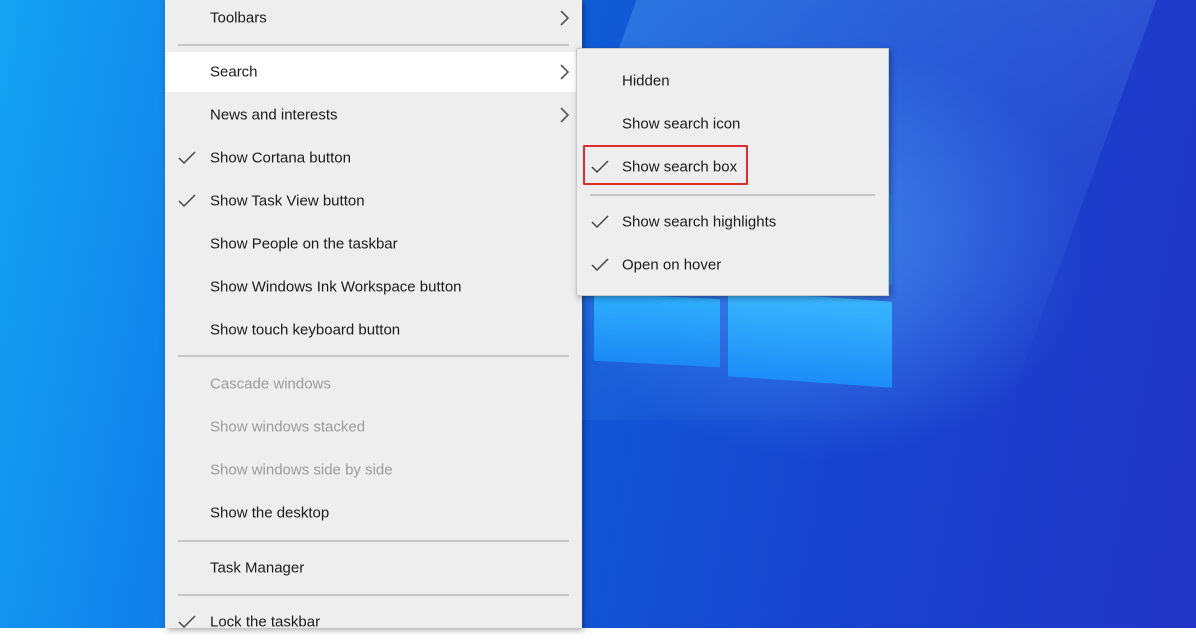 Image resolution: width=1196 pixels, height=642 pixels. Describe the element at coordinates (270, 513) in the screenshot. I see `menu-item-label: Show the desktop` at that location.